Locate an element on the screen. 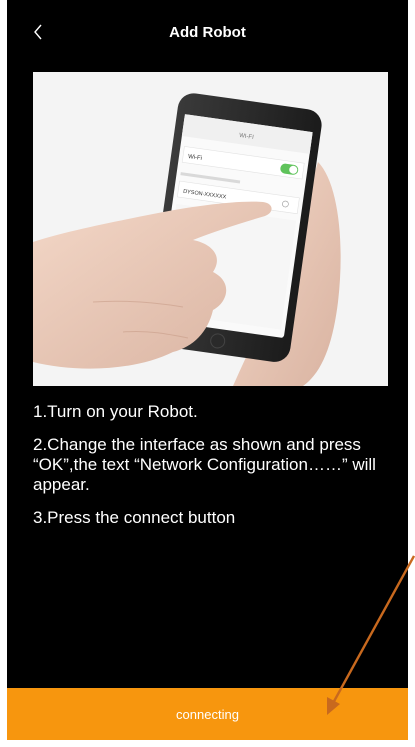 The image size is (415, 747). connecting-button: connecting is located at coordinates (207, 714).